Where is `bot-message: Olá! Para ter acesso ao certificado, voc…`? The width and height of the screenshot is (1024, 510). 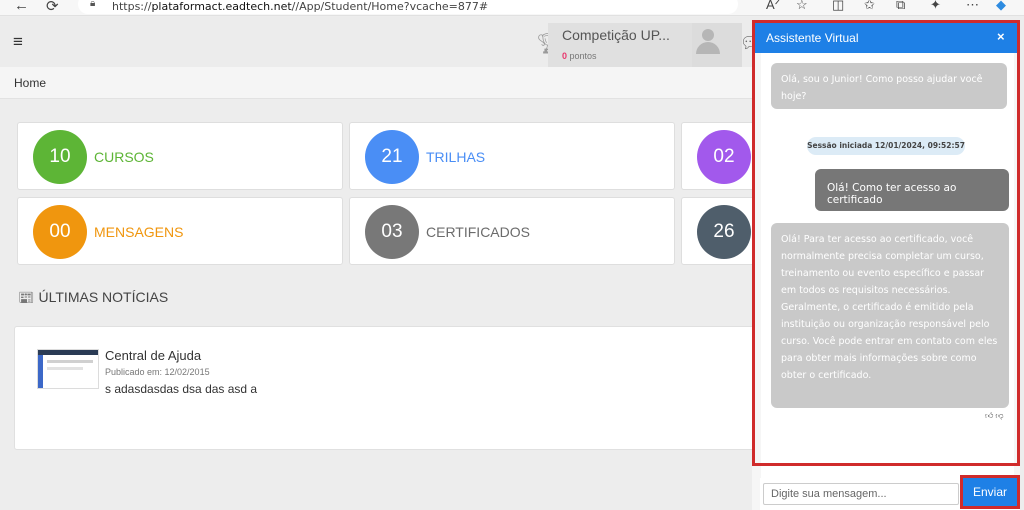 bot-message: Olá! Para ter acesso ao certificado, voc… is located at coordinates (890, 315).